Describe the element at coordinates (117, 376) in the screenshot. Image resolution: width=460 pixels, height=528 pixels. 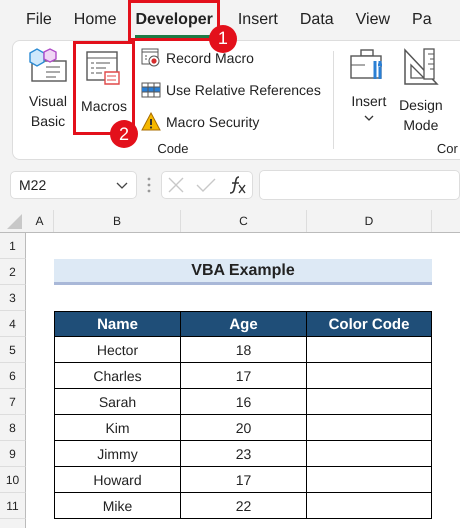
I see `table-cell: Charles` at that location.